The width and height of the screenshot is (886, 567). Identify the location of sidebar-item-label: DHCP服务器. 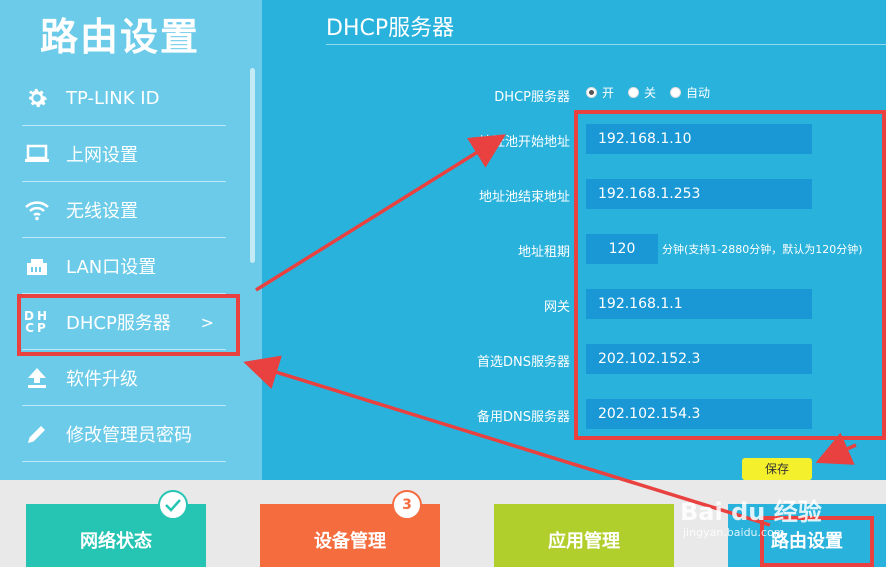
(118, 323).